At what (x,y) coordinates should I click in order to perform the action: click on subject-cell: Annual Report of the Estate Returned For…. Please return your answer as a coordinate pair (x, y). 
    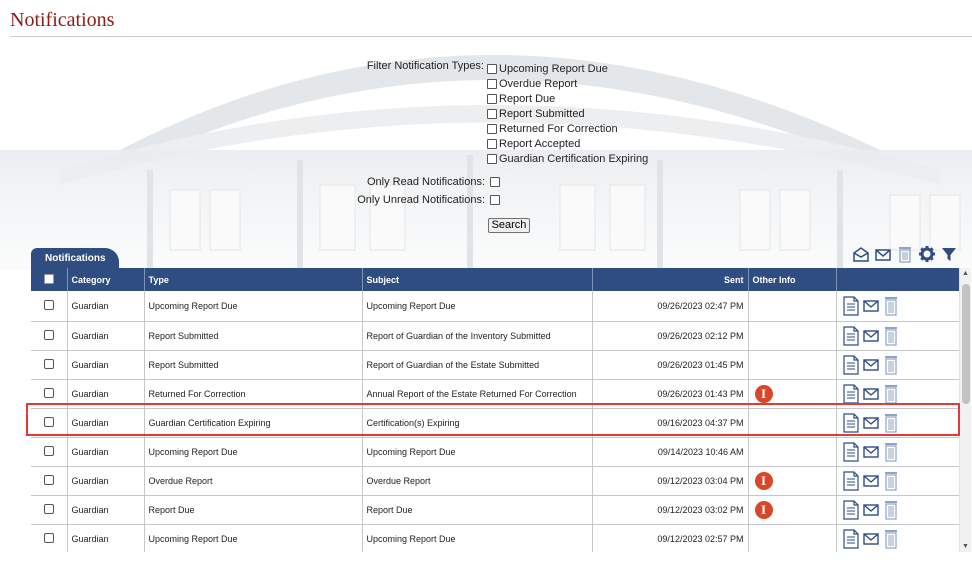
    Looking at the image, I should click on (477, 394).